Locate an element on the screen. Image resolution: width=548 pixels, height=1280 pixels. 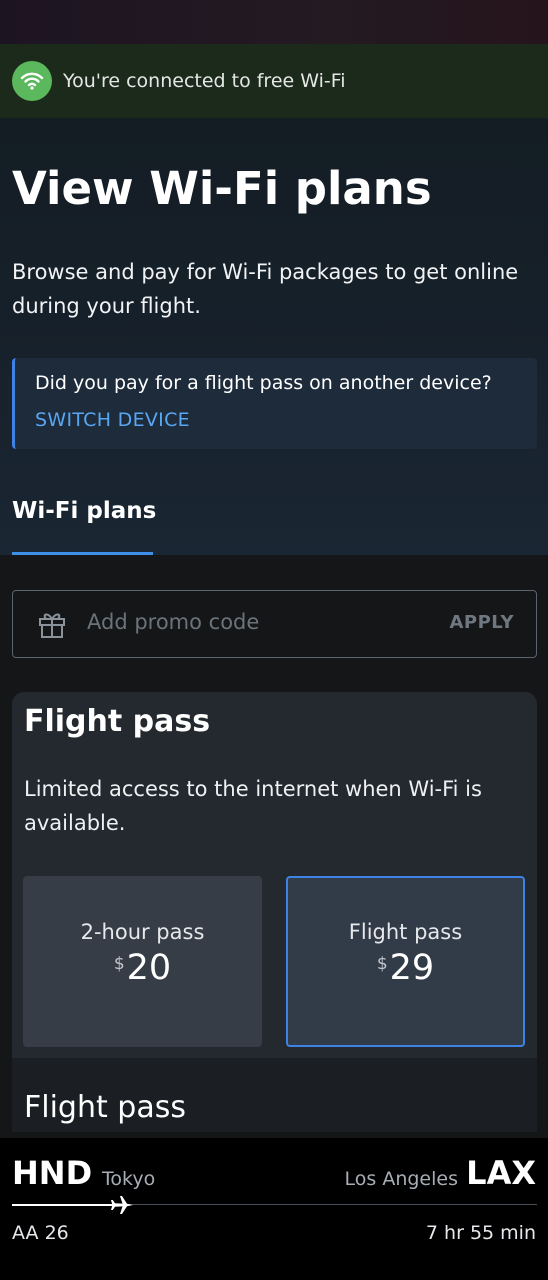
flight-duration: 7 hr 55 min is located at coordinates (480, 1233).